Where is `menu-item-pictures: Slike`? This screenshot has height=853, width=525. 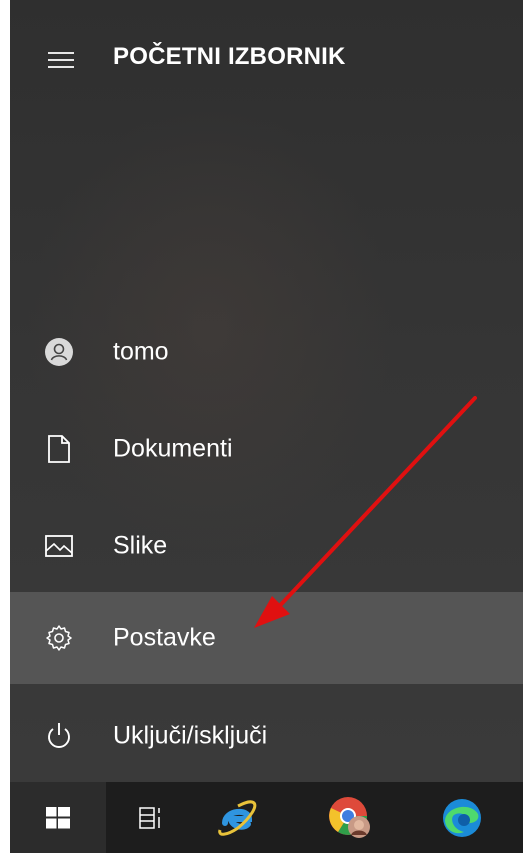 menu-item-pictures: Slike is located at coordinates (266, 546).